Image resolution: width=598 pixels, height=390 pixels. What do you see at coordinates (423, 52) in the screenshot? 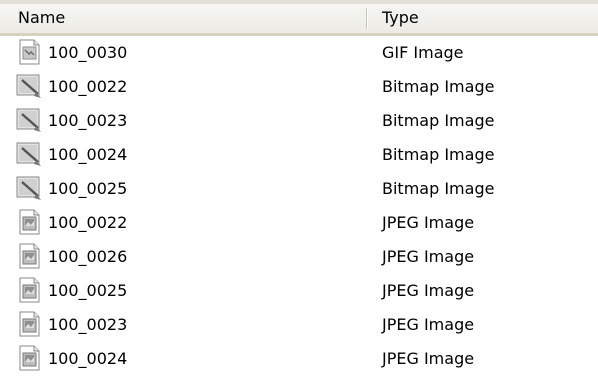
I see `file-type: GIF Image` at bounding box center [423, 52].